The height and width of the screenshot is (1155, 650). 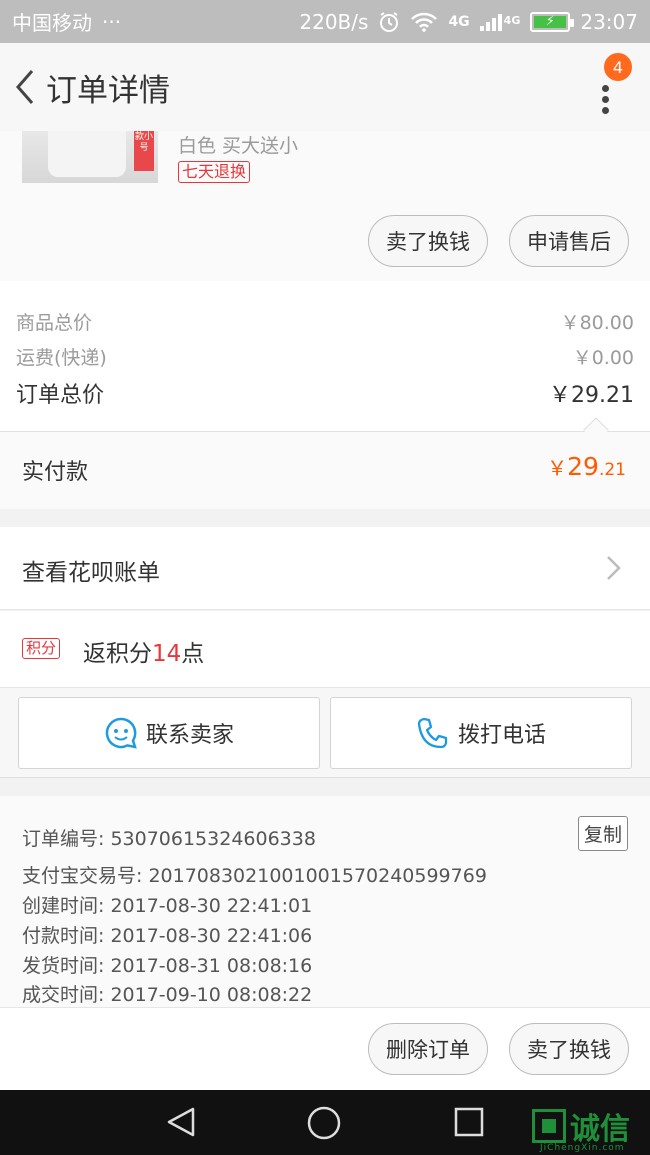 I want to click on goods-total-label: 商品总价, so click(x=54, y=323).